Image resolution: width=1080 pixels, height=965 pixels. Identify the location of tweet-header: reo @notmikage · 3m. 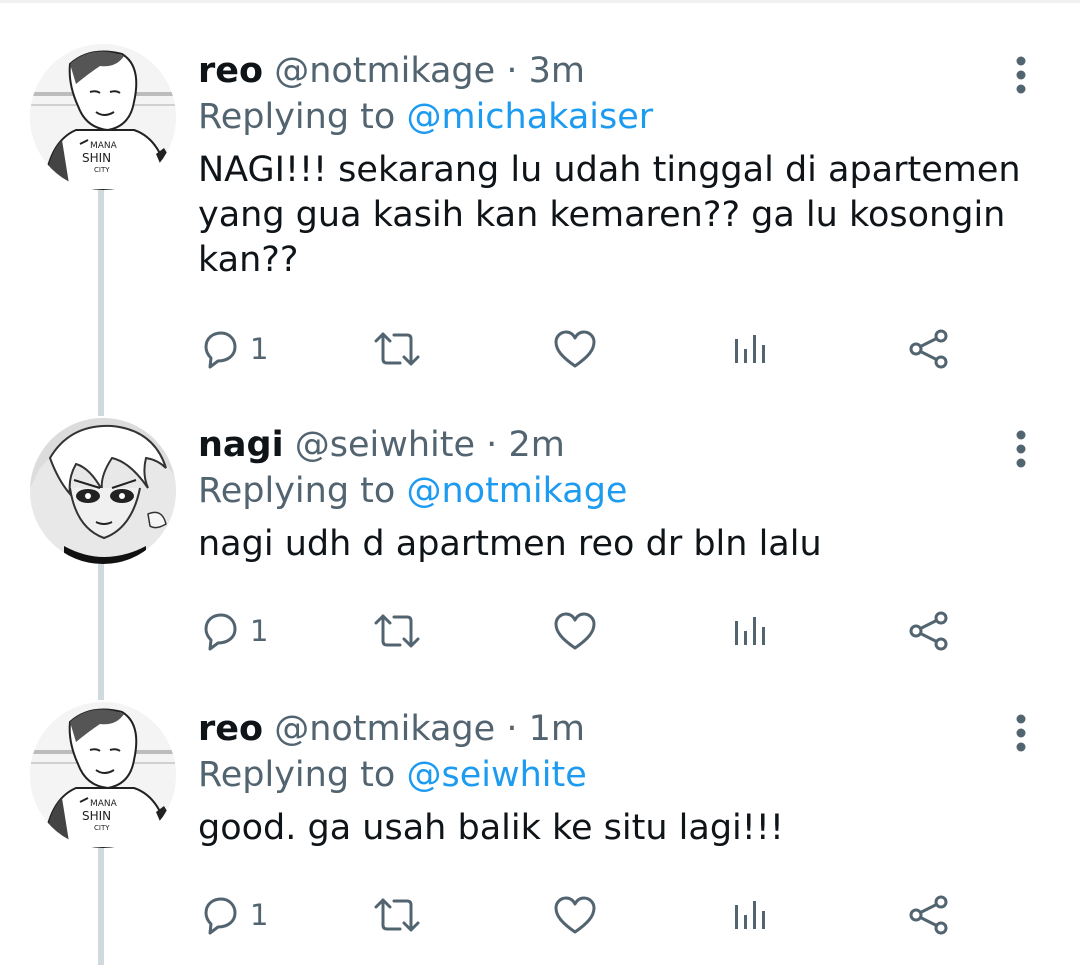
(391, 71).